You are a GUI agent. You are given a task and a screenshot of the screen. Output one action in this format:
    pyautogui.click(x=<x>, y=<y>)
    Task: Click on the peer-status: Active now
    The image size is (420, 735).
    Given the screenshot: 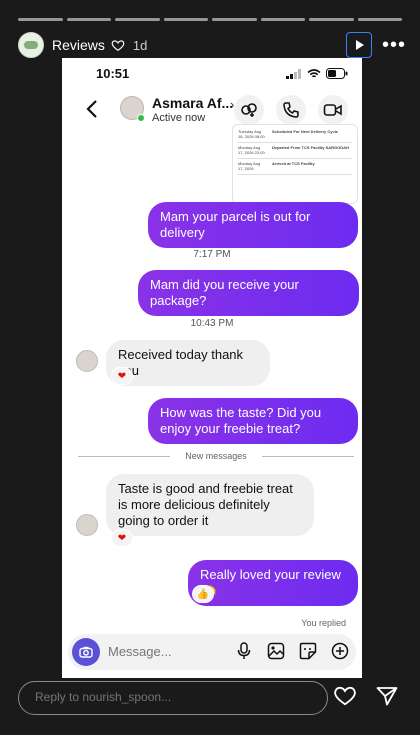 What is the action you would take?
    pyautogui.click(x=179, y=118)
    